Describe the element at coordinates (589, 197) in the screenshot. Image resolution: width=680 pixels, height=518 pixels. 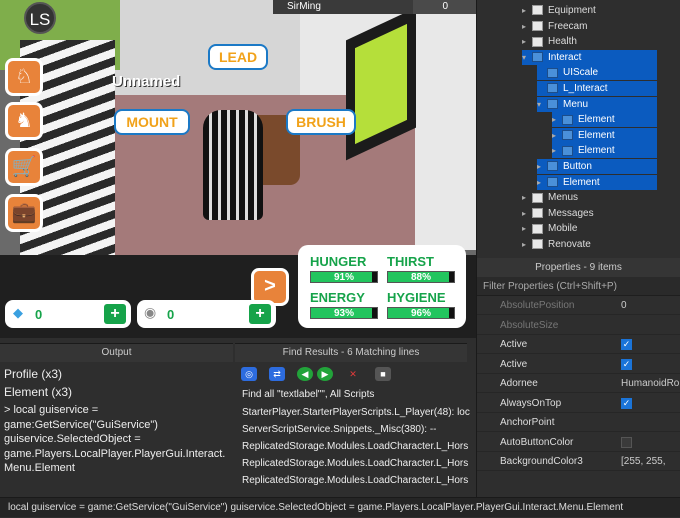
I see `explorer-item: ▸ Menus` at that location.